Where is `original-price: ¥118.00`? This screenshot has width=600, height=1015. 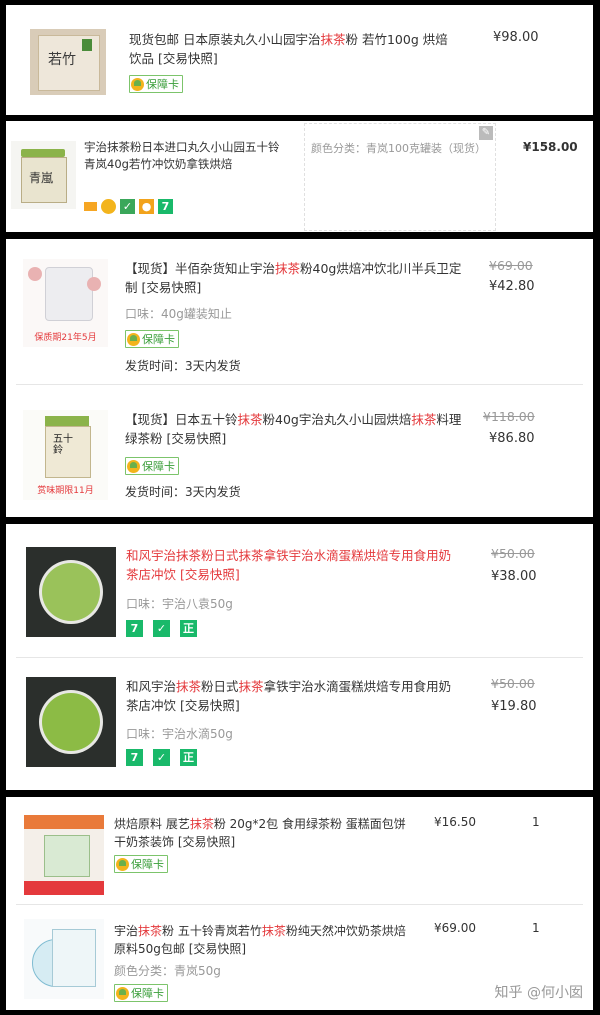 original-price: ¥118.00 is located at coordinates (509, 416).